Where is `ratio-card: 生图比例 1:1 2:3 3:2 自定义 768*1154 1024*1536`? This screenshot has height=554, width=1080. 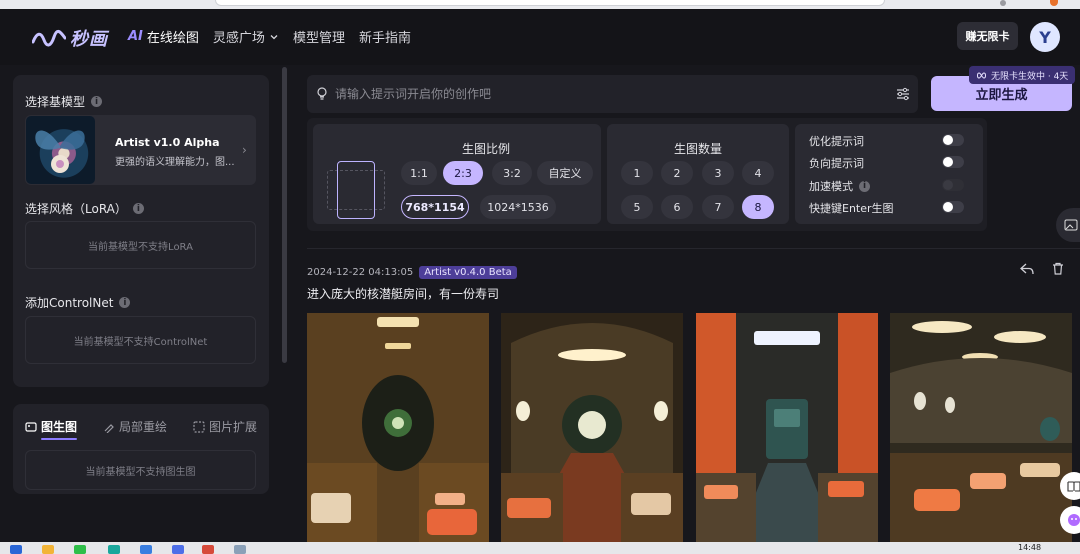 ratio-card: 生图比例 1:1 2:3 3:2 自定义 768*1154 1024*1536 is located at coordinates (457, 174).